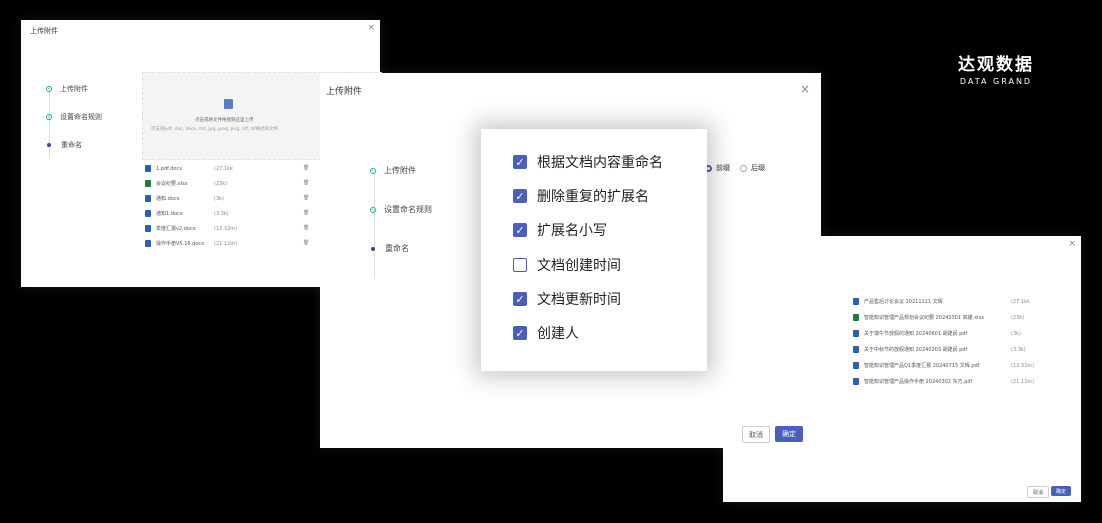 Image resolution: width=1102 pixels, height=523 pixels. I want to click on brand-logo: 达观数据 DATA GRAND, so click(996, 68).